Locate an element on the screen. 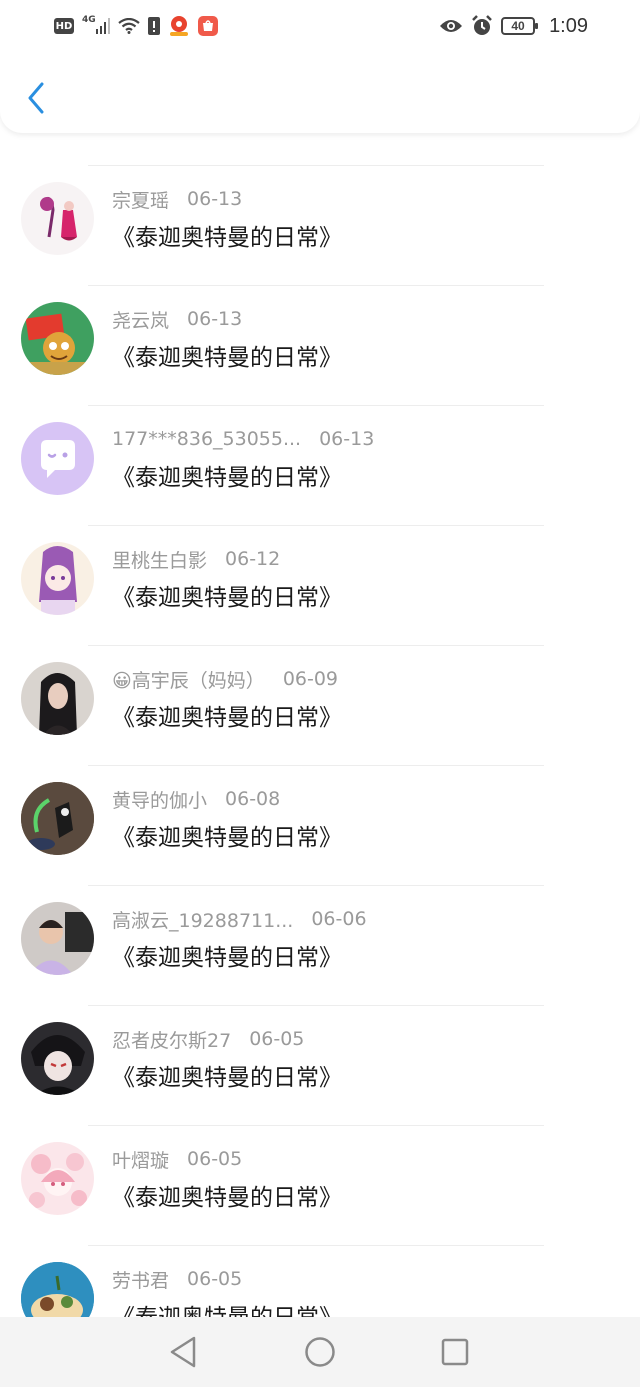 This screenshot has width=640, height=1387. shop-app-icon is located at coordinates (207, 26).